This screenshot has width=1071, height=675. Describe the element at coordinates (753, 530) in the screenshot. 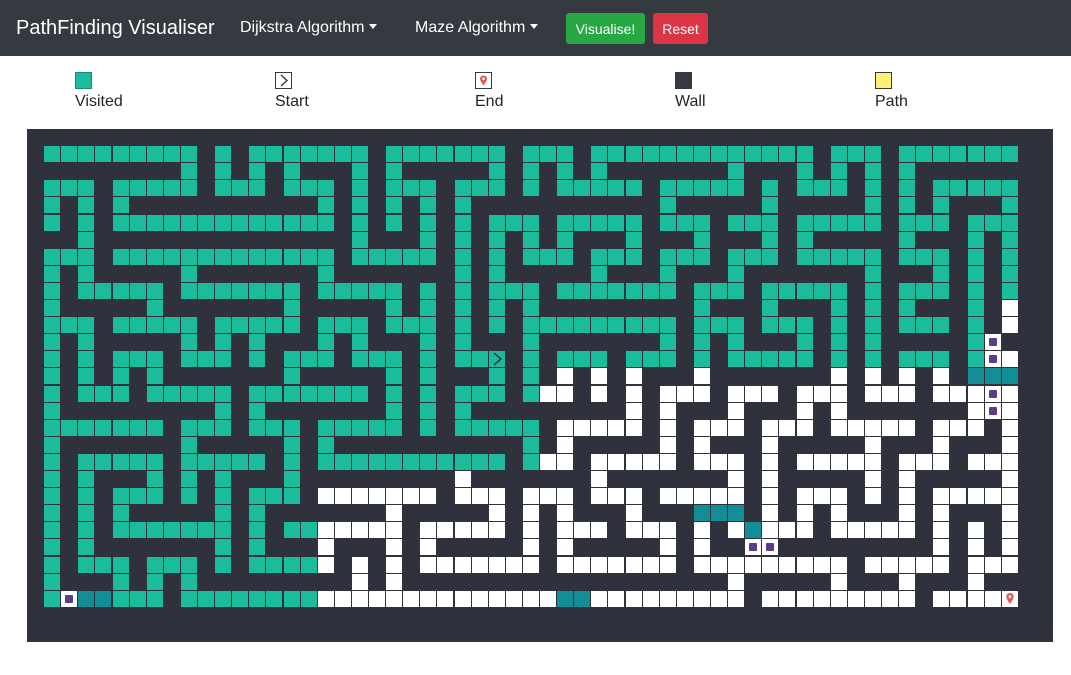

I see `frontier-cell` at that location.